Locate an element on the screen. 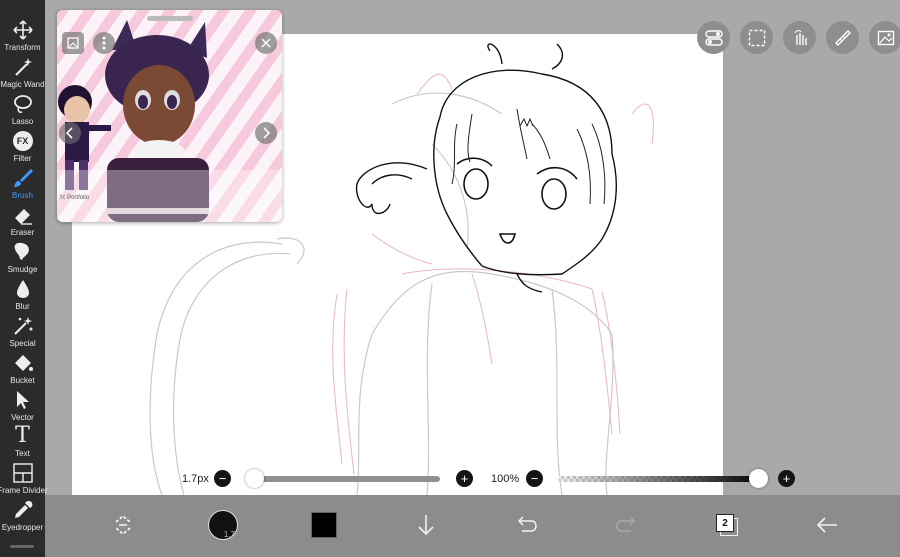 The image size is (900, 557). tool-label: Frame Divider is located at coordinates (24, 490).